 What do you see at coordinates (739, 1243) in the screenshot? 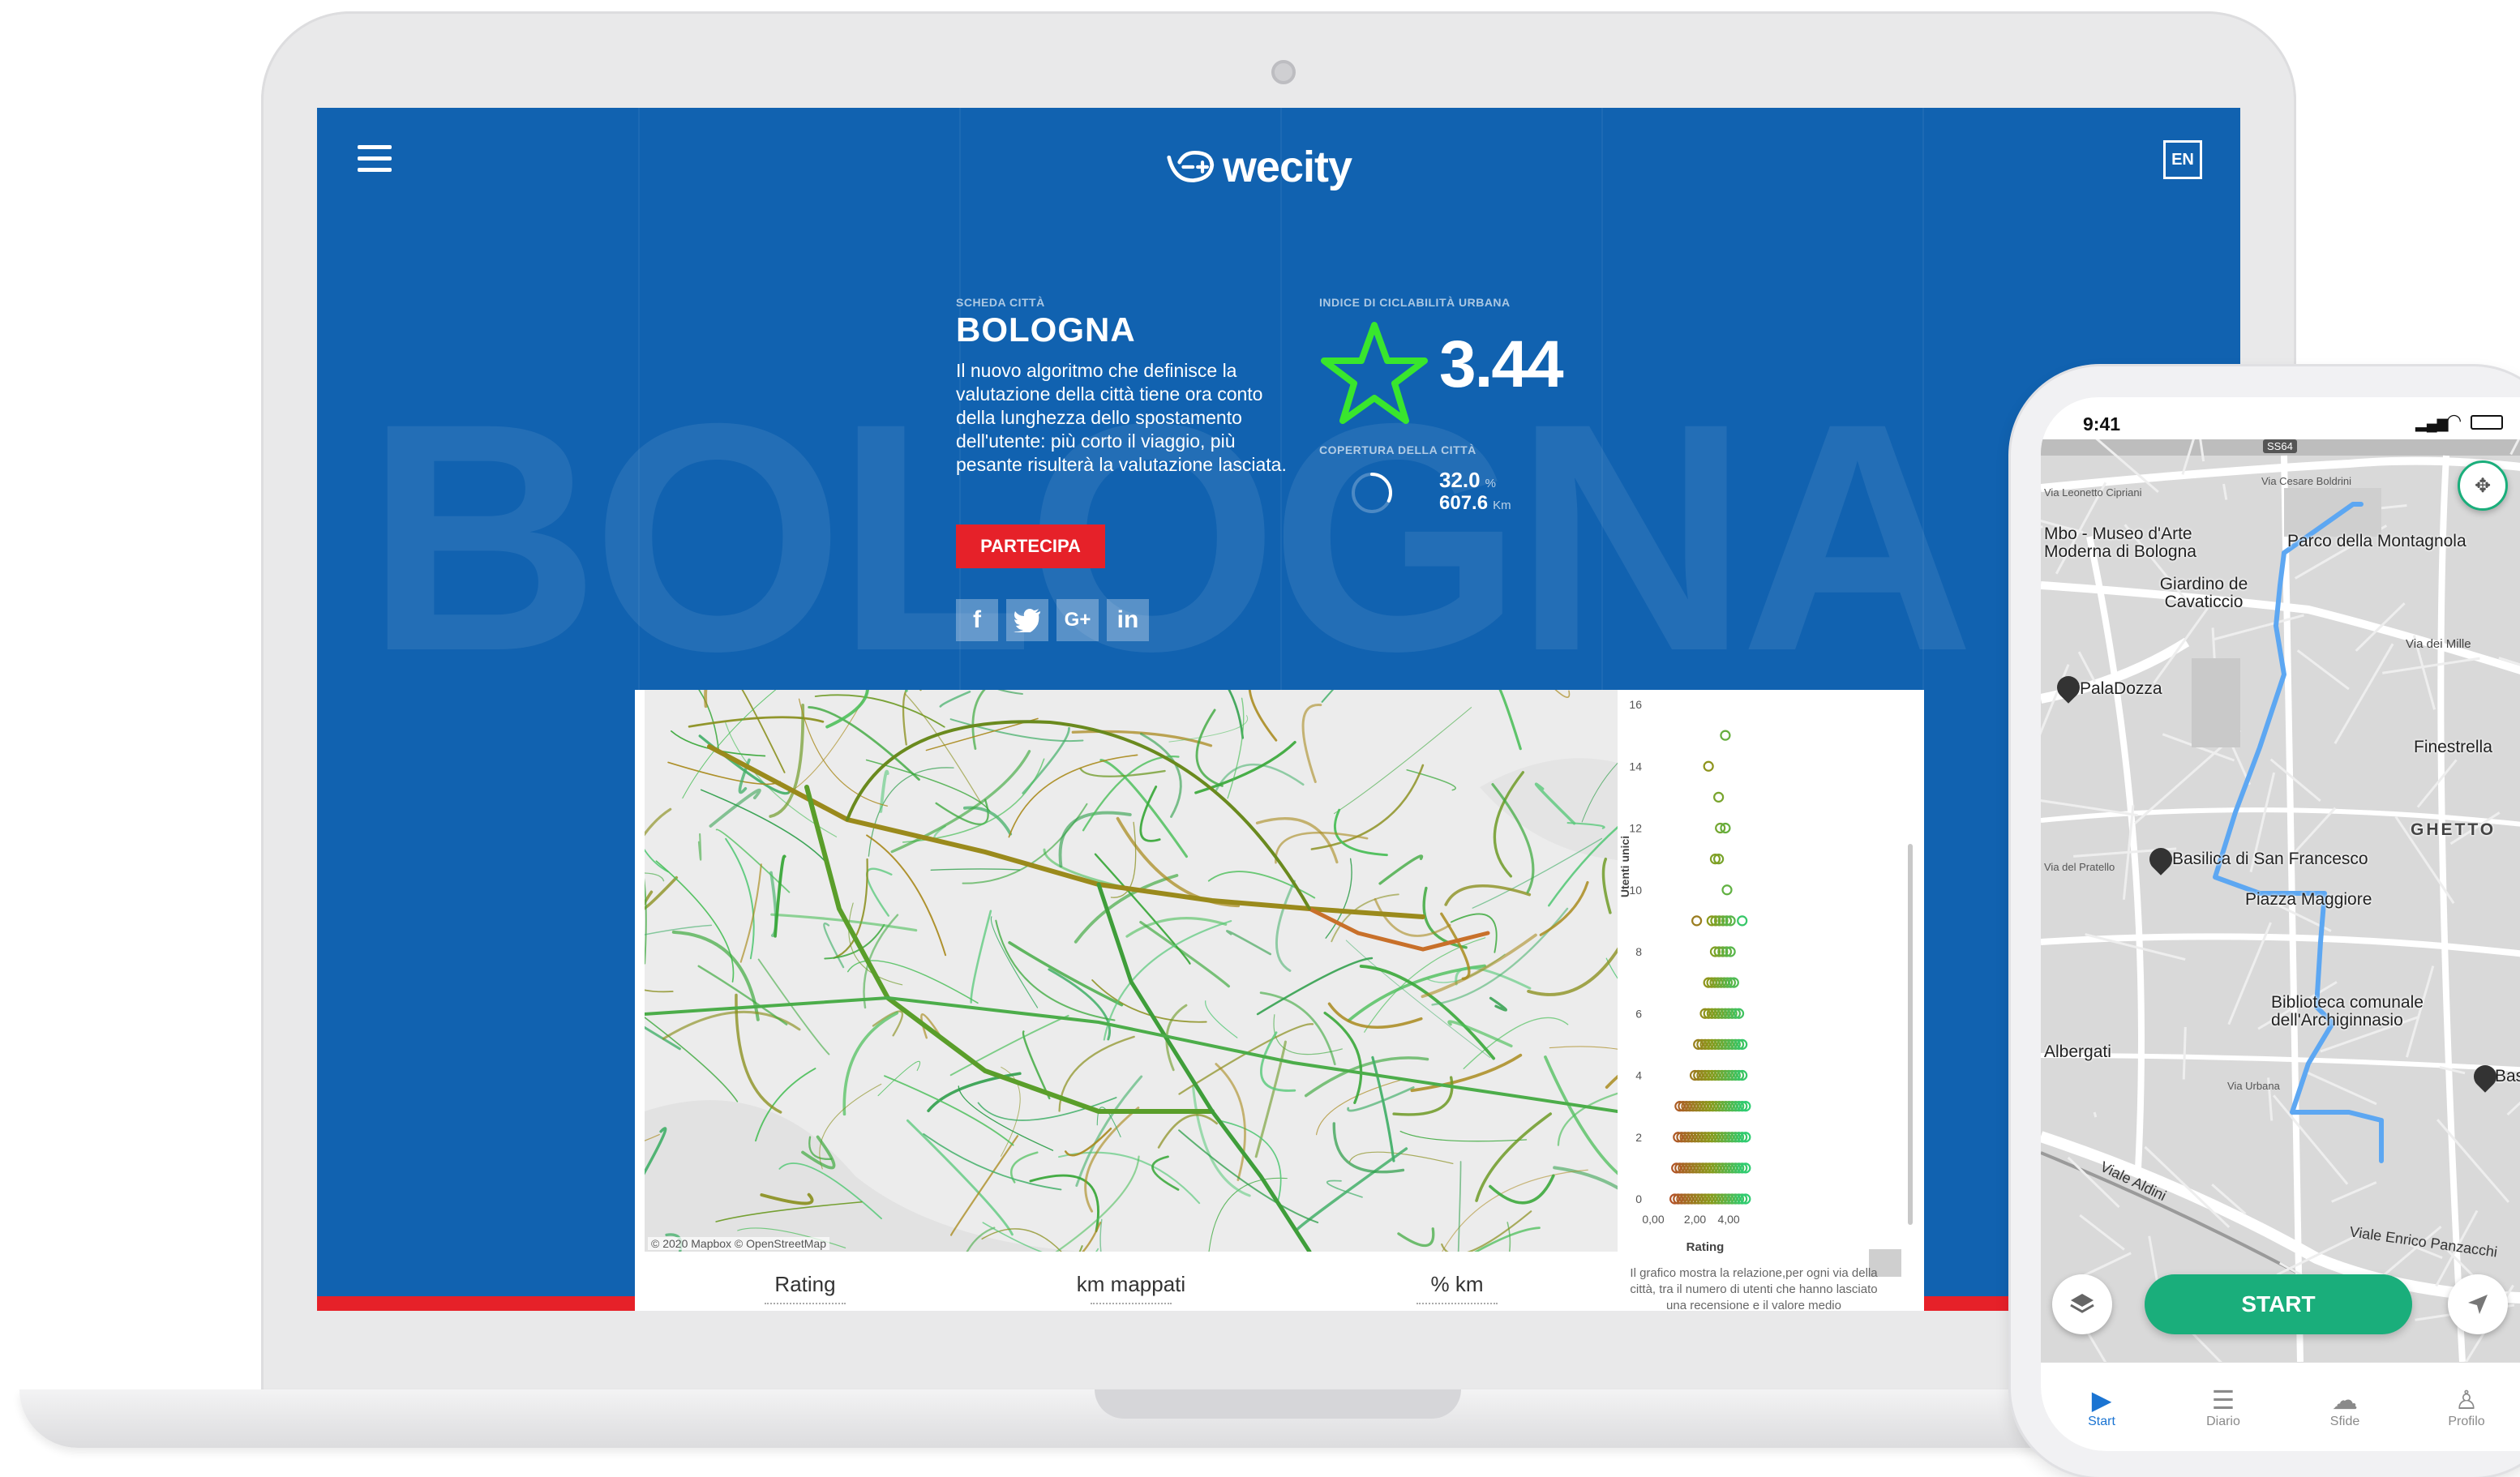
I see `map-attribution: © 2020 Mapbox © OpenStreetMap` at bounding box center [739, 1243].